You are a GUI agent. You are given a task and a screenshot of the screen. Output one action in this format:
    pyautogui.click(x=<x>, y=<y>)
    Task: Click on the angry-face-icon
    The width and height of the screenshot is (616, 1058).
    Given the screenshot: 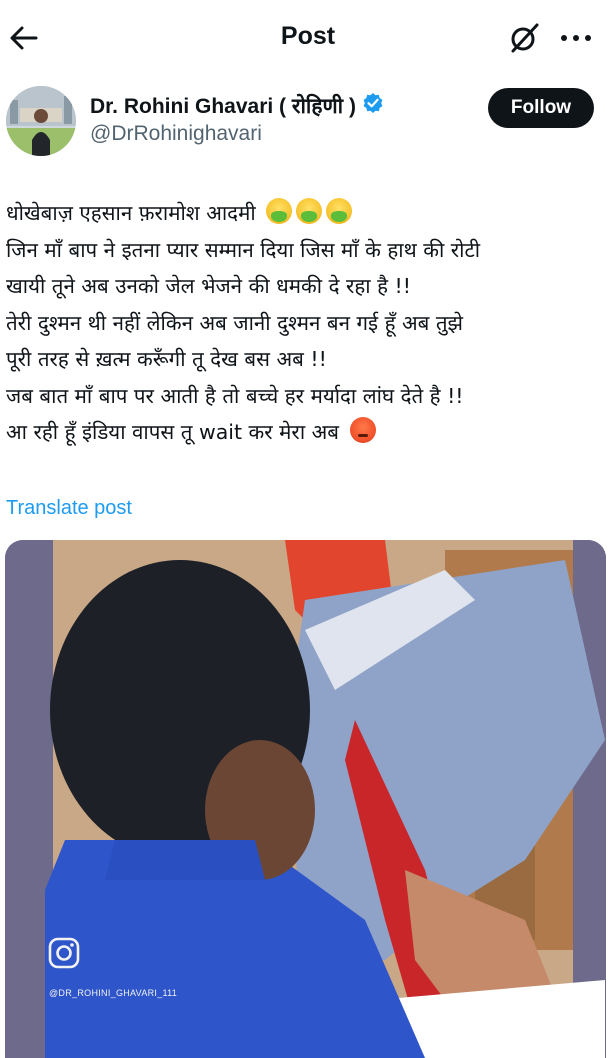 What is the action you would take?
    pyautogui.click(x=362, y=430)
    